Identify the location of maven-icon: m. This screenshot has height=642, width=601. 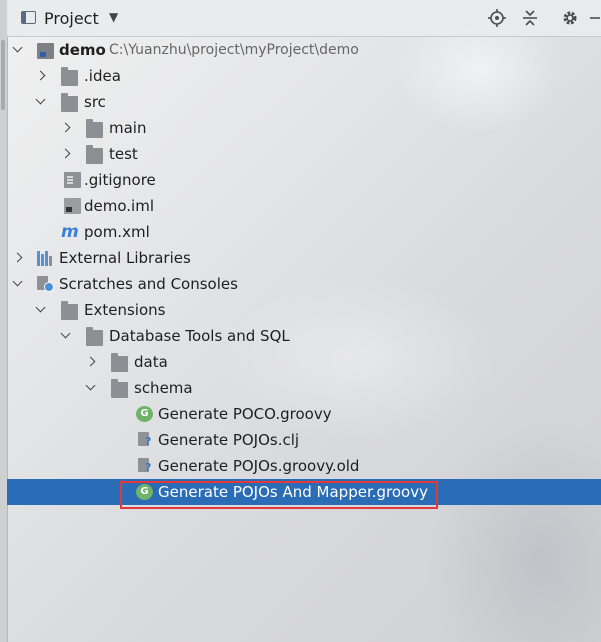
(70, 232).